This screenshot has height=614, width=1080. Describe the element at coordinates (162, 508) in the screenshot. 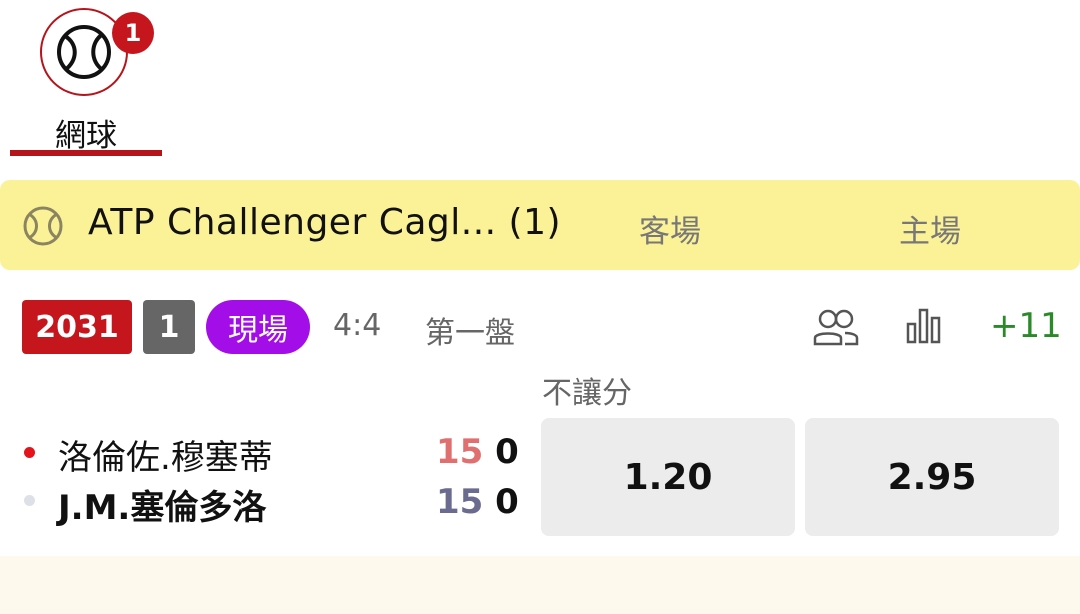

I see `player-name-2: J.M.塞倫多洛` at that location.